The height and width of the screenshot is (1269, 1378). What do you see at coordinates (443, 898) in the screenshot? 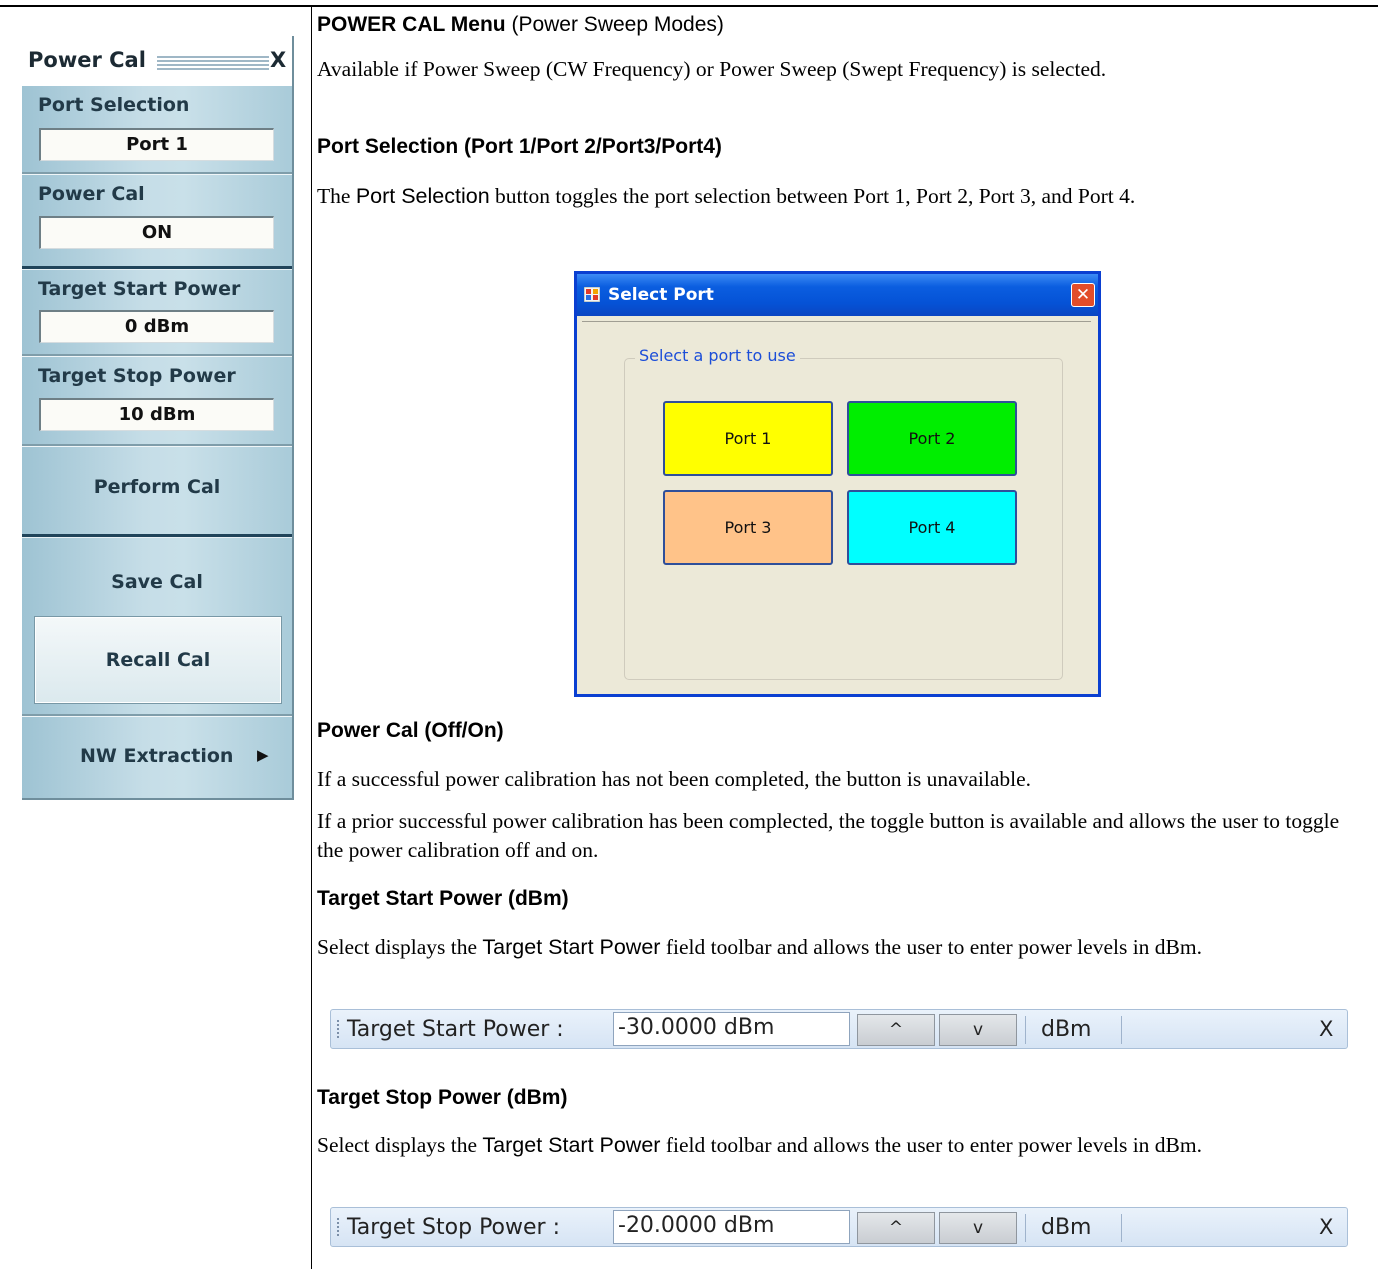
I see `heading-target-start-power: Target Start Power (dBm)` at bounding box center [443, 898].